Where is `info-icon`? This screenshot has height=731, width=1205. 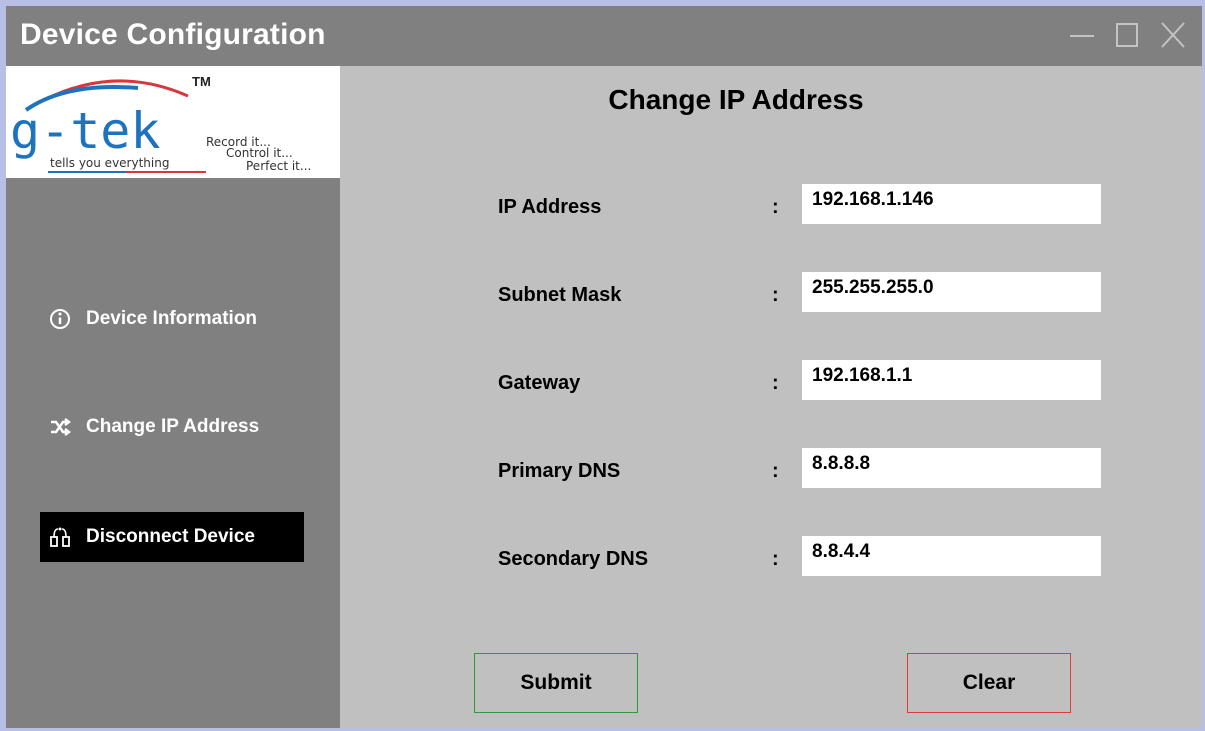
info-icon is located at coordinates (60, 319).